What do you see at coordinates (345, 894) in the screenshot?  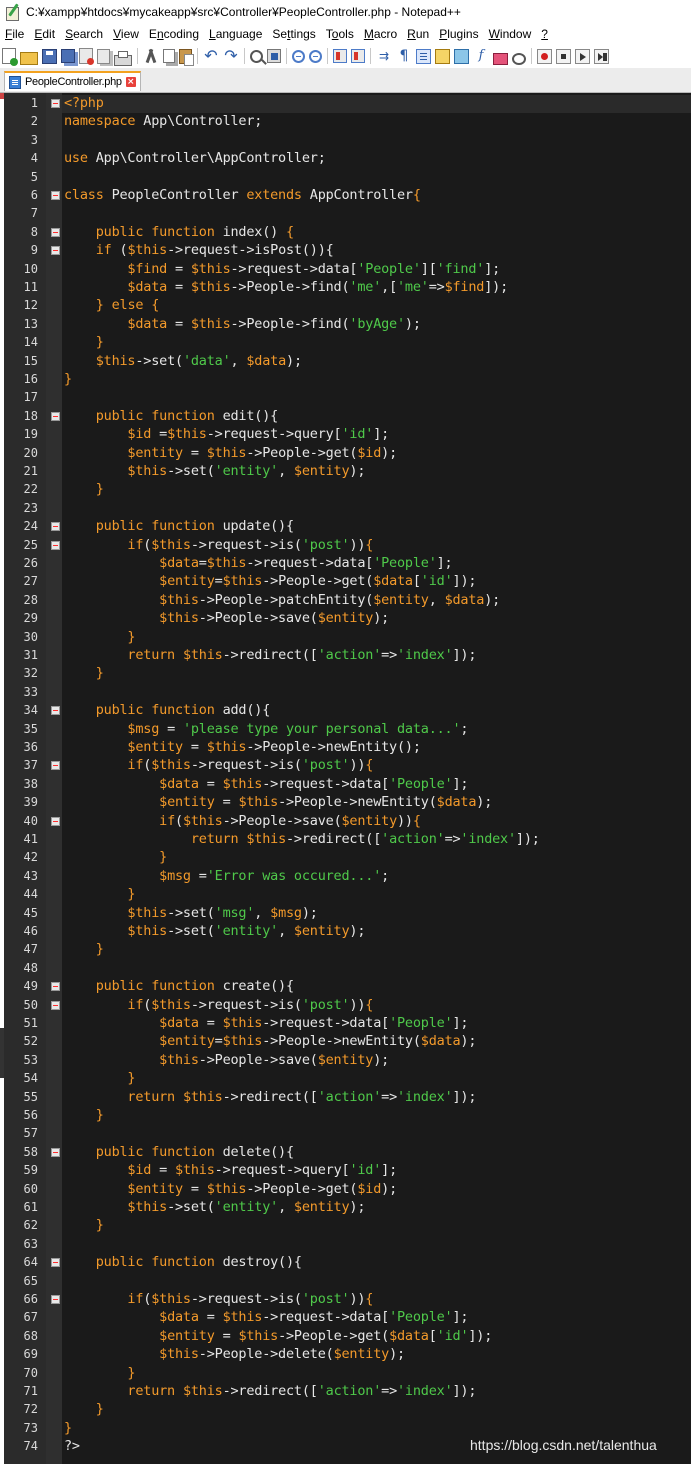 I see `code-line: 44 }` at bounding box center [345, 894].